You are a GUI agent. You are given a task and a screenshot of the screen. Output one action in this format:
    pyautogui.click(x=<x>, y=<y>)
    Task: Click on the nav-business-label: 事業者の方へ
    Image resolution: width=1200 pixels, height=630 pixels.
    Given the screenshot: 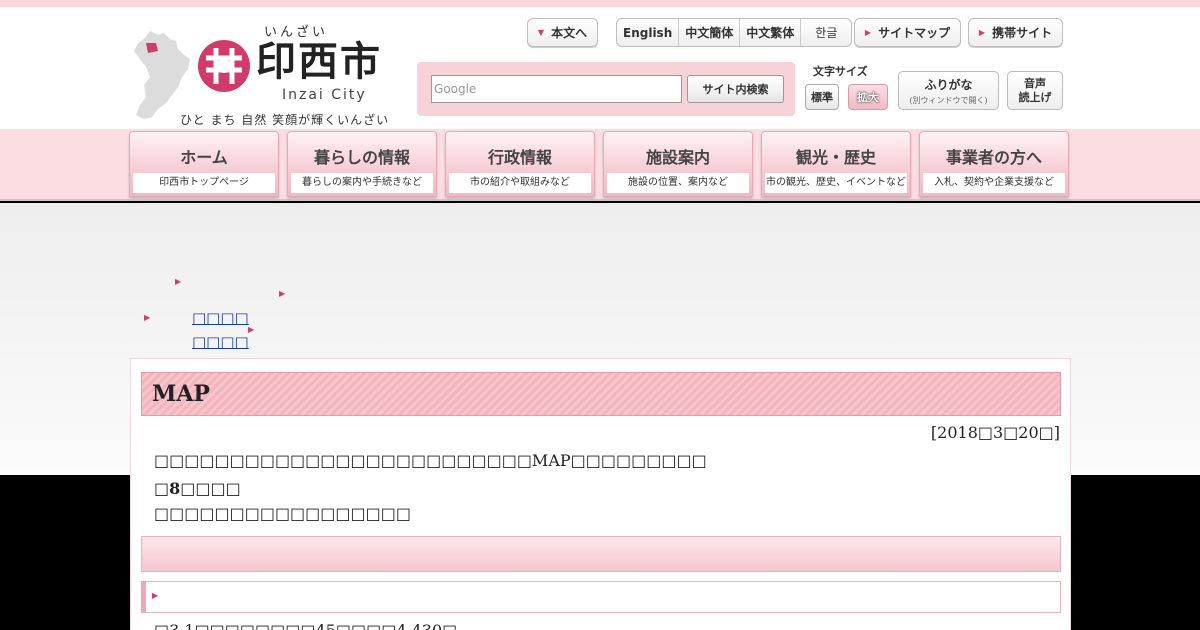 What is the action you would take?
    pyautogui.click(x=993, y=157)
    